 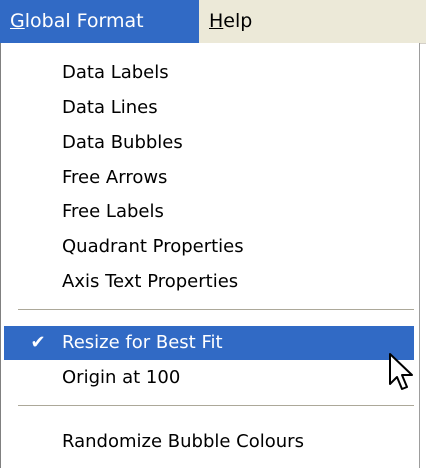 I want to click on menu-item-label: Data Bubbles, so click(x=122, y=142).